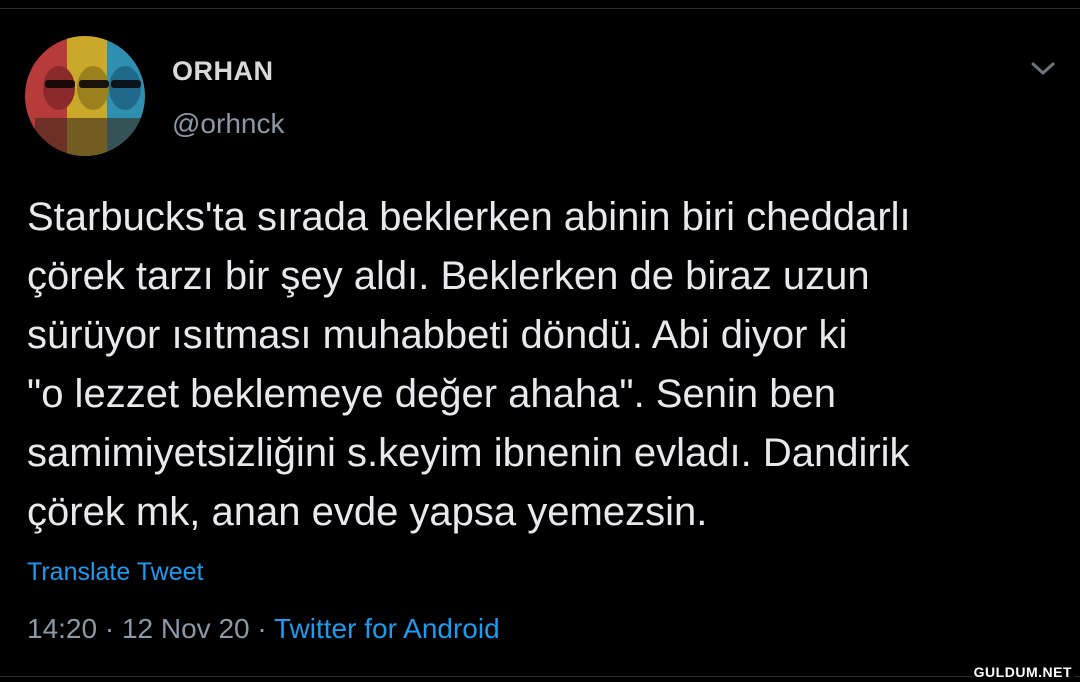 The image size is (1080, 682). Describe the element at coordinates (540, 8) in the screenshot. I see `top-divider` at that location.